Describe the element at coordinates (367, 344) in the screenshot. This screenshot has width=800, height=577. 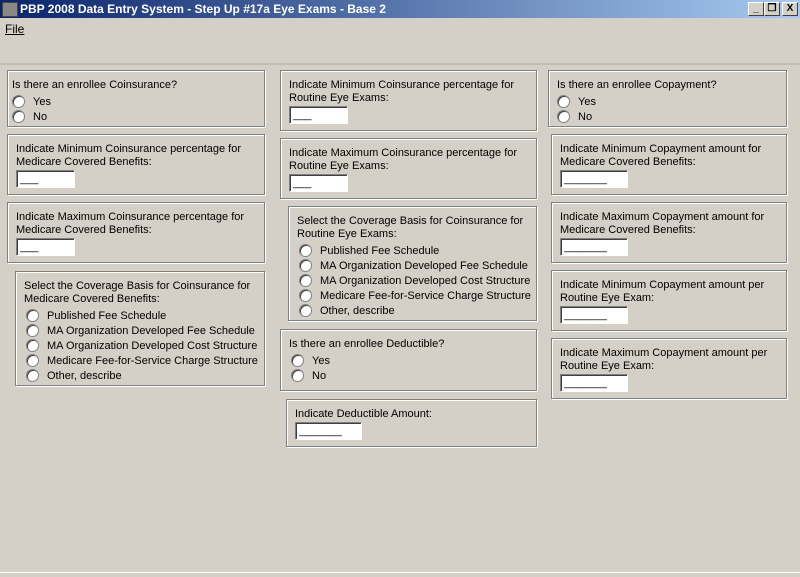
I see `deductible-question: Is there an enrollee Deductible?` at that location.